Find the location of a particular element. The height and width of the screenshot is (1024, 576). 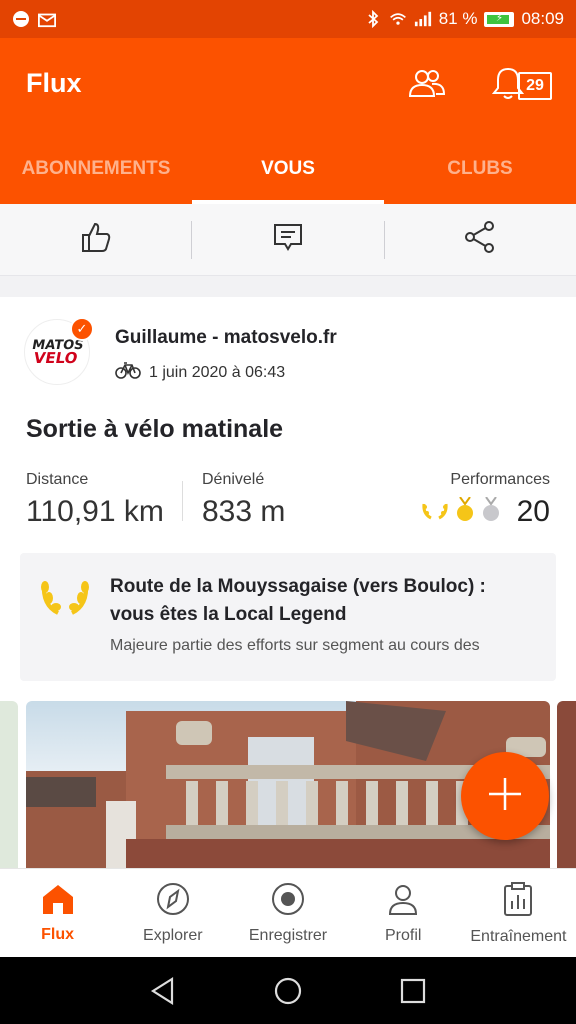

next-photo-thumbnail is located at coordinates (566, 789).